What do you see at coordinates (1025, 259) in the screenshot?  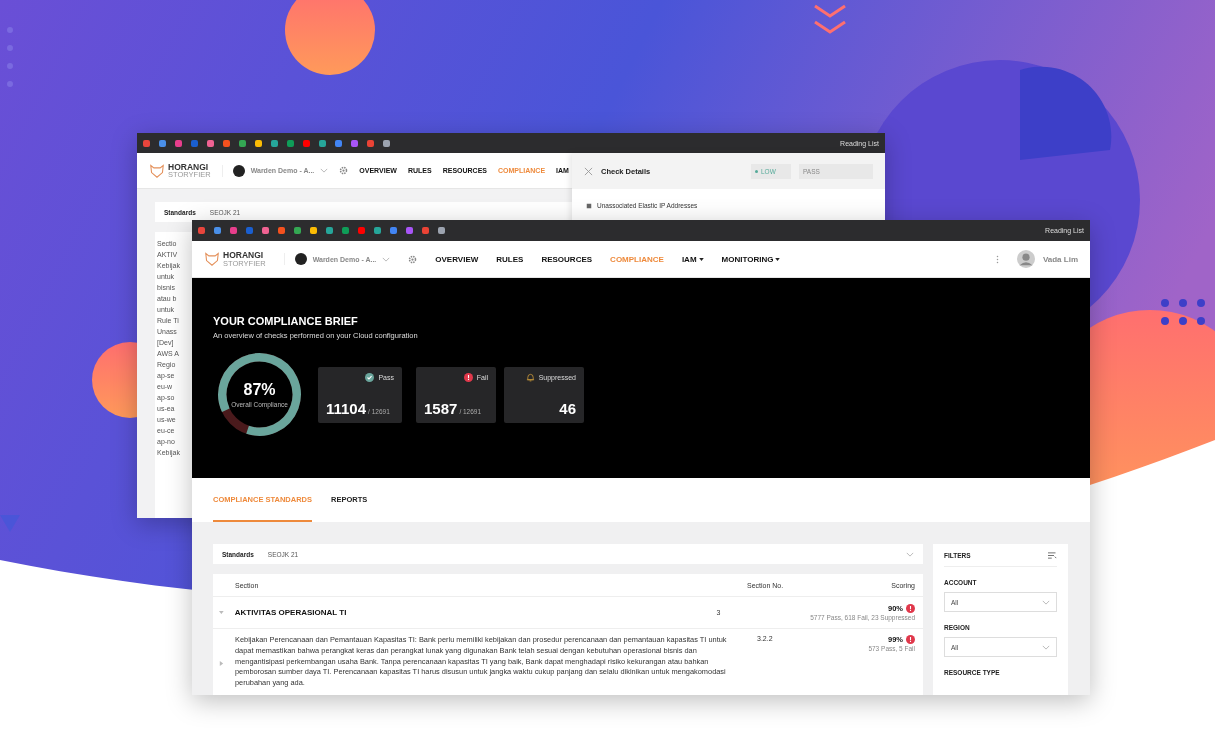 I see `user-avatar-icon` at bounding box center [1025, 259].